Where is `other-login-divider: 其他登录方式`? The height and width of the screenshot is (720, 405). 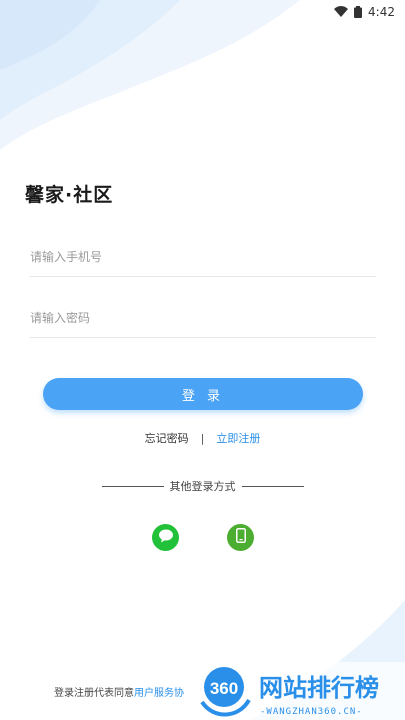 other-login-divider: 其他登录方式 is located at coordinates (202, 486).